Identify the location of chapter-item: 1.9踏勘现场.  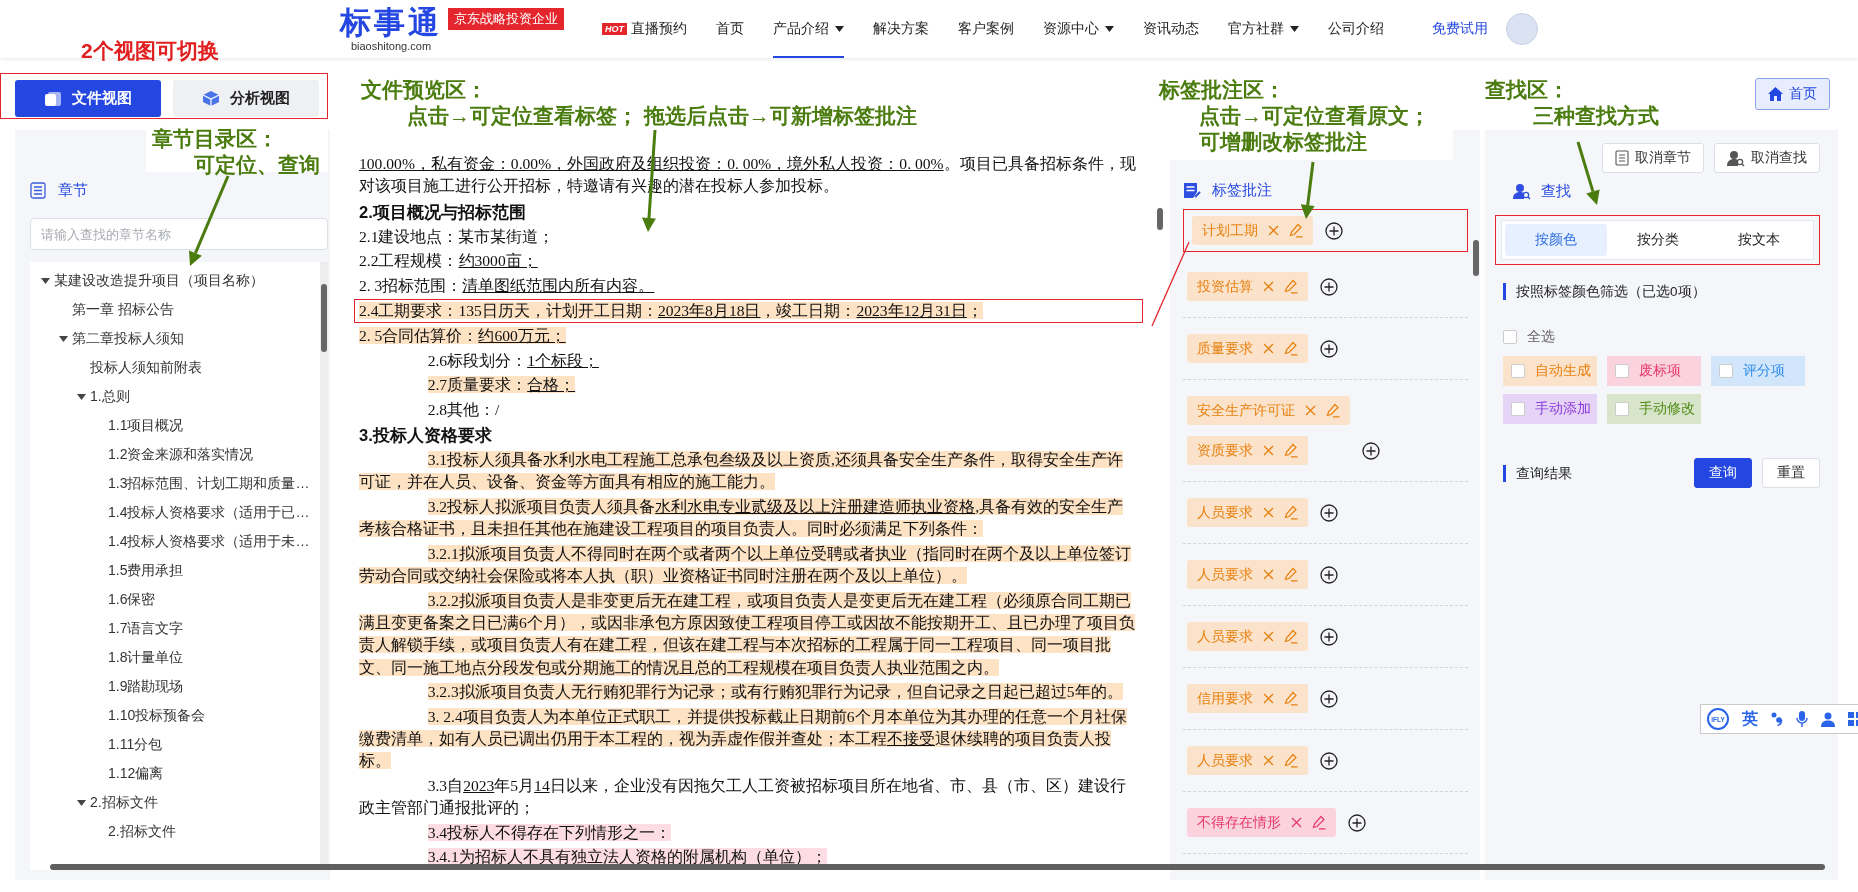
(146, 686).